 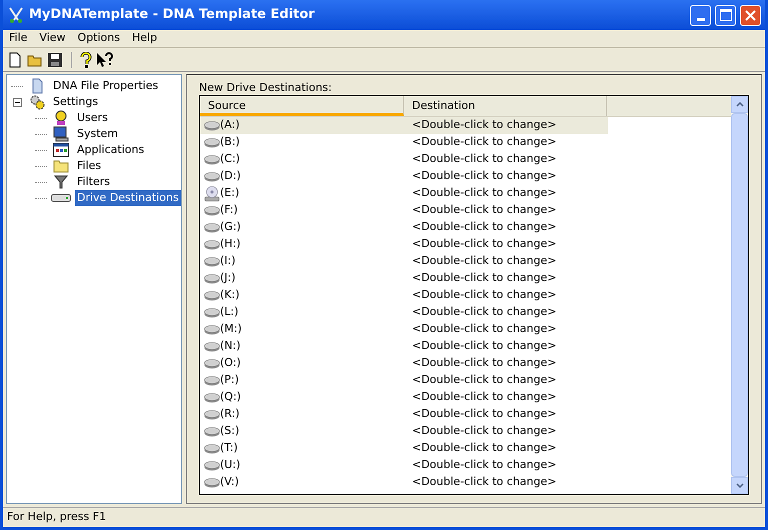 What do you see at coordinates (97, 134) in the screenshot?
I see `tree-item: System` at bounding box center [97, 134].